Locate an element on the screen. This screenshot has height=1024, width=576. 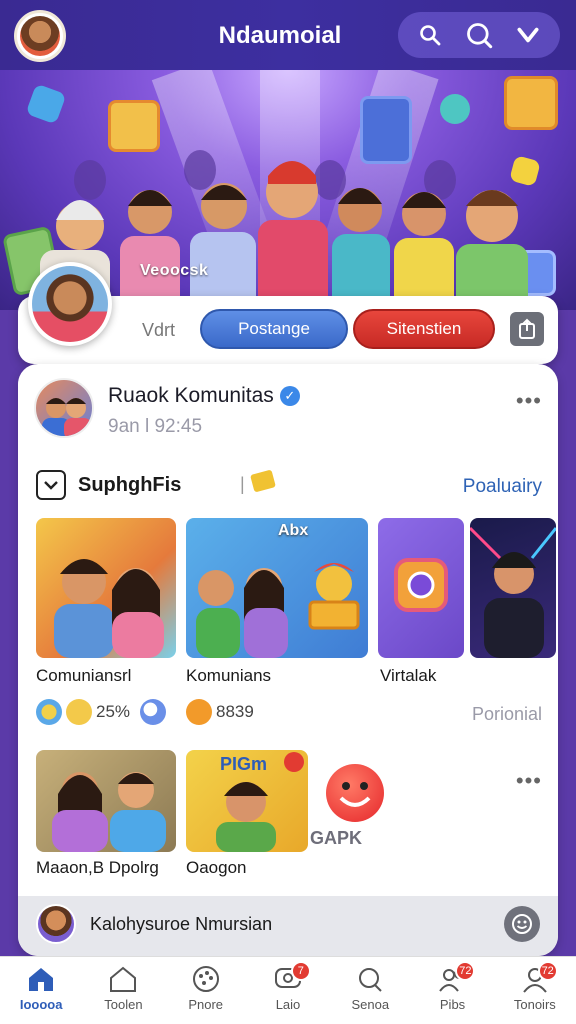
reaction-stats: 8839 is located at coordinates (225, 712).